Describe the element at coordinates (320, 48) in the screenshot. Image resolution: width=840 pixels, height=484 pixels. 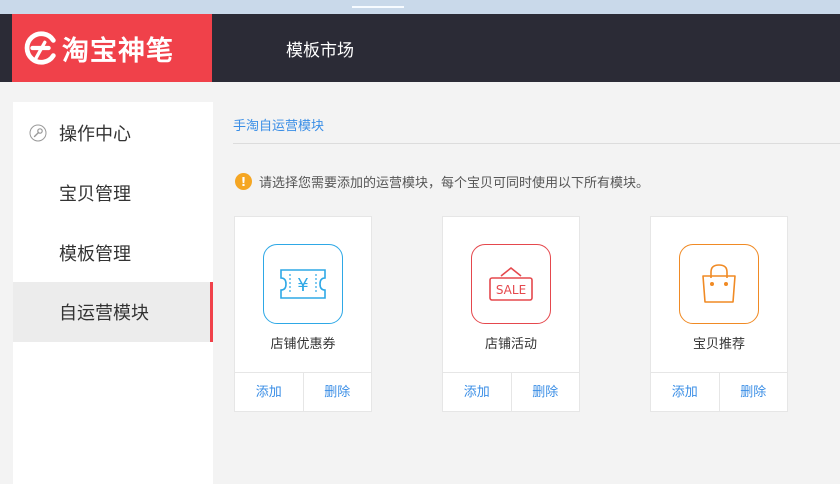
I see `nav-template-market: 模板市场` at that location.